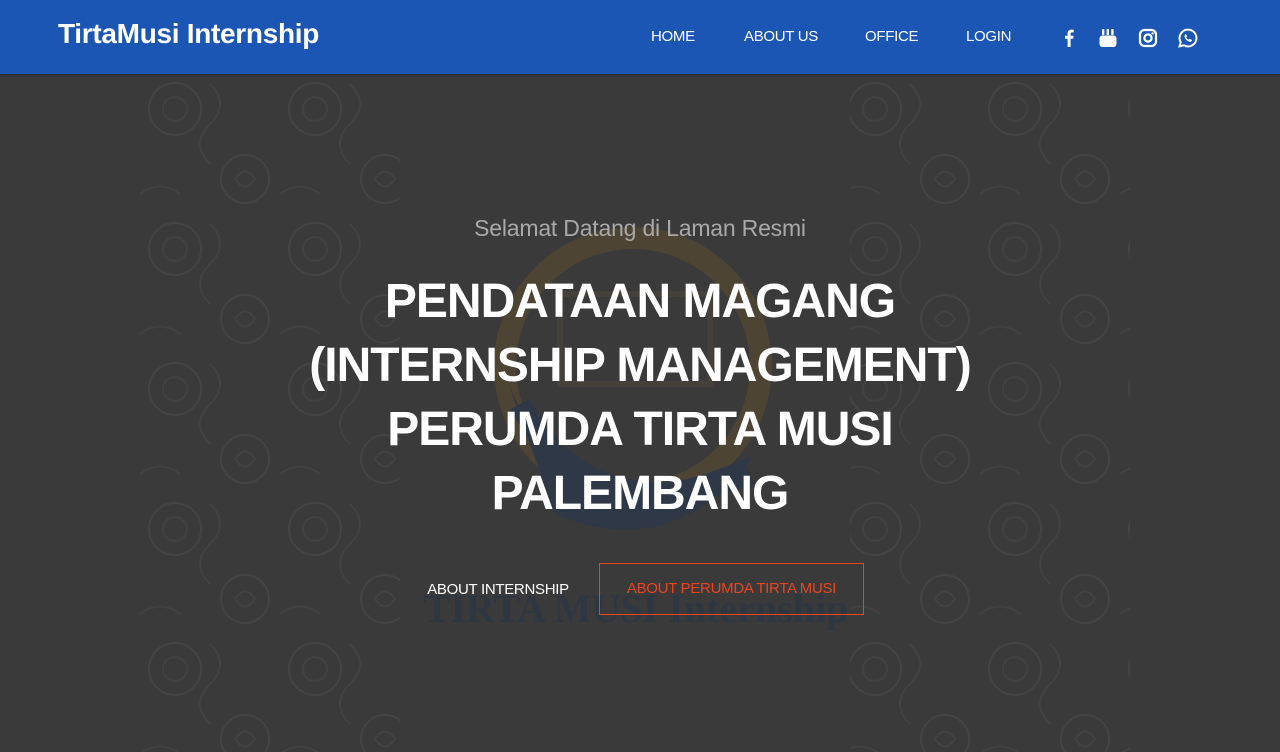  Describe the element at coordinates (988, 36) in the screenshot. I see `nav-login-link: LOGIN` at that location.